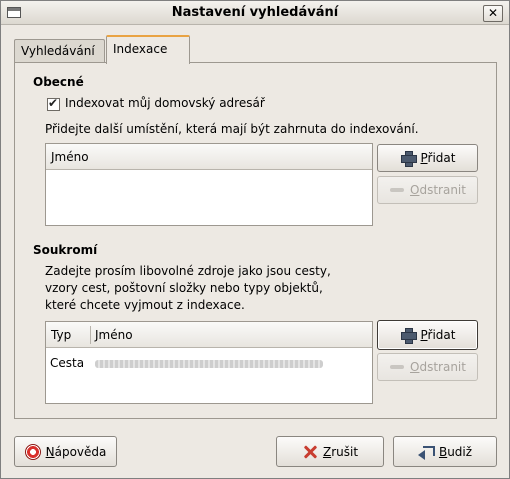  I want to click on add-exclusion-button: Přidat, so click(427, 335).